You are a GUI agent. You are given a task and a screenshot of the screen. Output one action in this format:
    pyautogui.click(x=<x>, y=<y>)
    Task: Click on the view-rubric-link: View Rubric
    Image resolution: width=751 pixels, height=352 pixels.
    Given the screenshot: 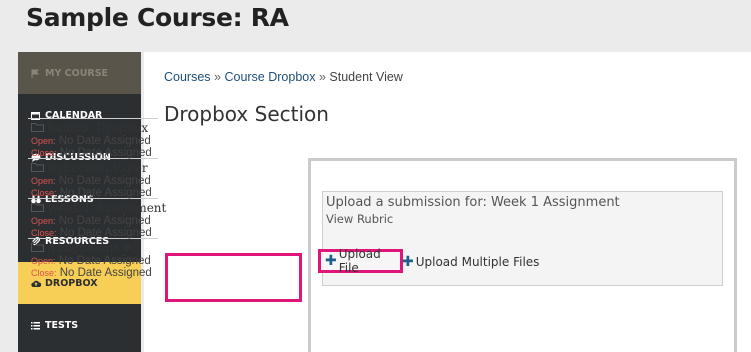 What is the action you would take?
    pyautogui.click(x=359, y=219)
    